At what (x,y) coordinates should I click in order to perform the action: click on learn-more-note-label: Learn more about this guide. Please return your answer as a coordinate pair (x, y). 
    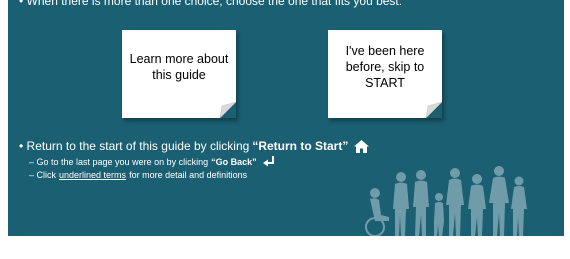
    Looking at the image, I should click on (179, 67).